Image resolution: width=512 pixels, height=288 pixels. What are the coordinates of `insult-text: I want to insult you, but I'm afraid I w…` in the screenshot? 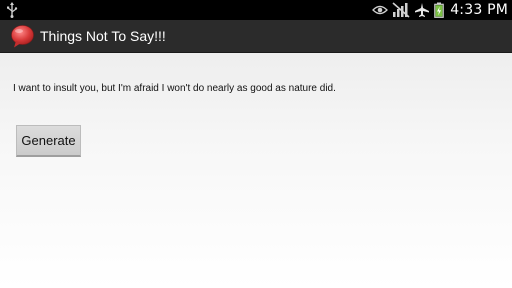 It's located at (174, 88).